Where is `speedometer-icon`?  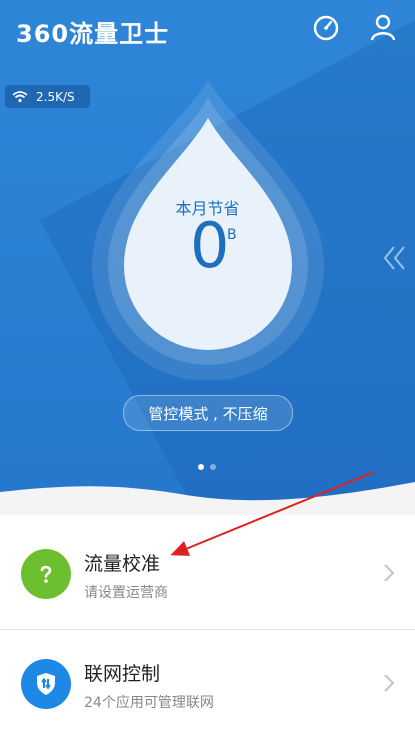 speedometer-icon is located at coordinates (326, 27).